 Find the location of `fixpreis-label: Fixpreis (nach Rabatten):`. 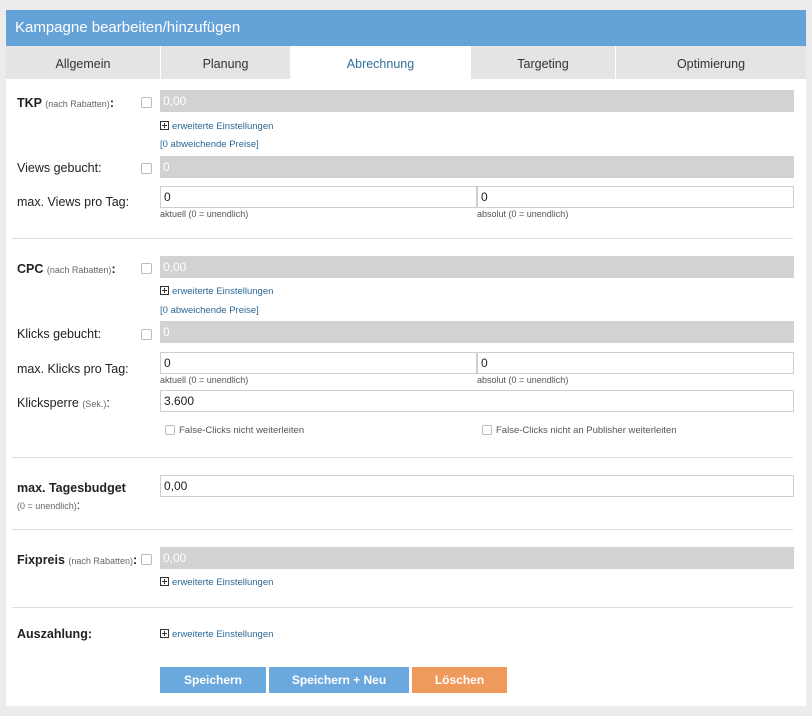

fixpreis-label: Fixpreis (nach Rabatten): is located at coordinates (77, 560).